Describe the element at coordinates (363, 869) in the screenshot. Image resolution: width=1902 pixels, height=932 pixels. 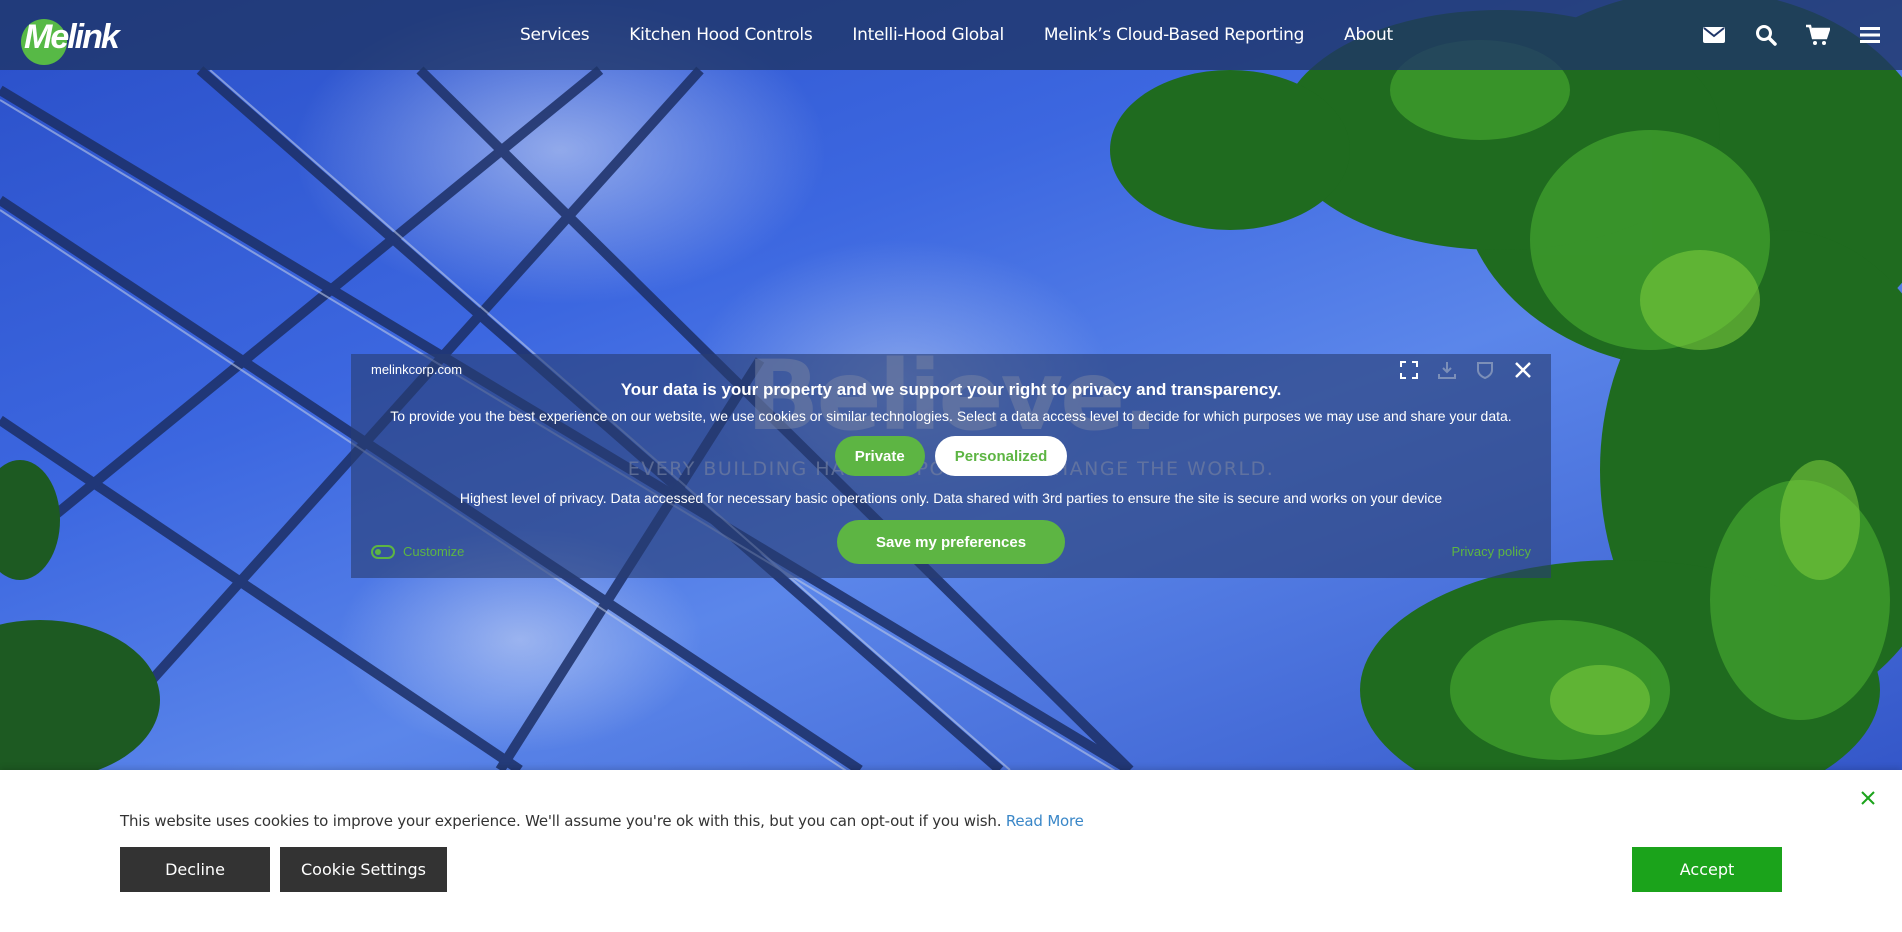
I see `cookie-settings-button: Cookie Settings` at that location.